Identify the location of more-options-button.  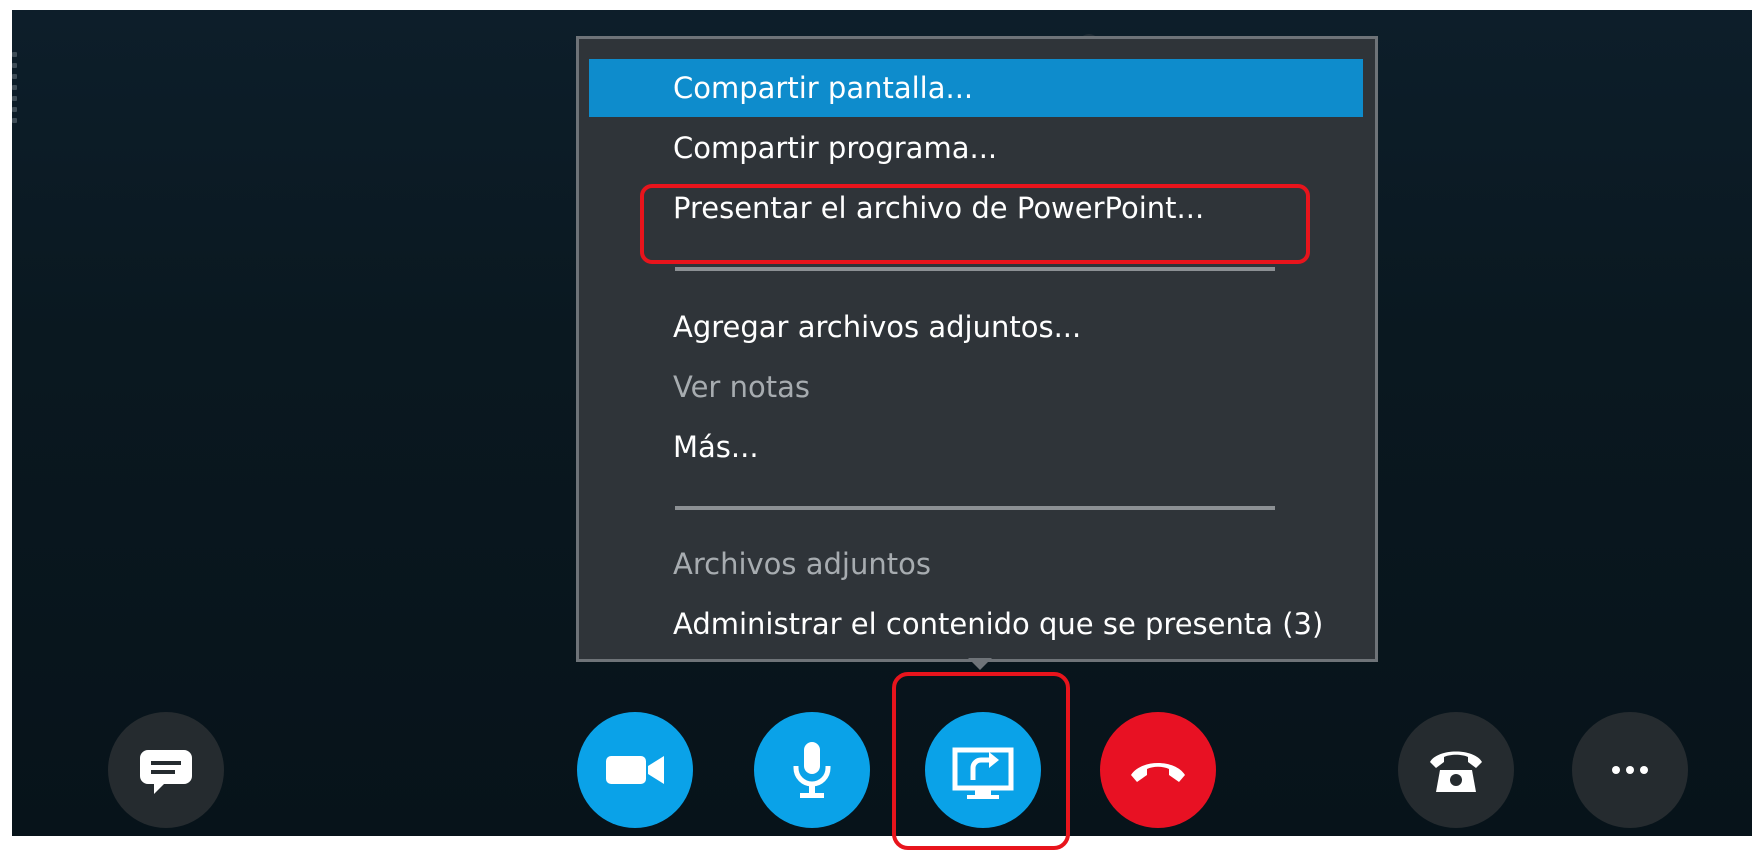
(1630, 770).